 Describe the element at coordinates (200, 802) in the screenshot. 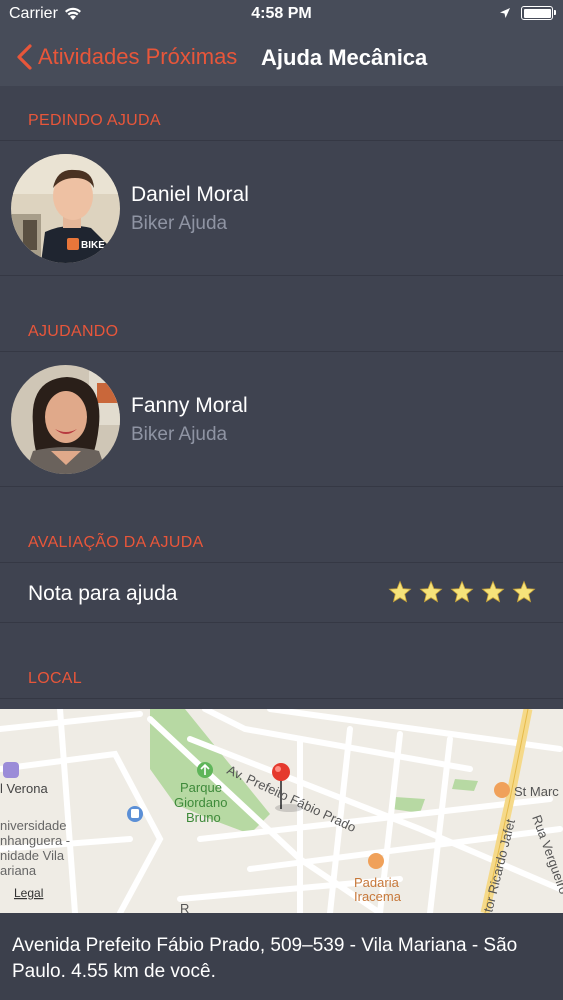

I see `map-label: Giordano` at that location.